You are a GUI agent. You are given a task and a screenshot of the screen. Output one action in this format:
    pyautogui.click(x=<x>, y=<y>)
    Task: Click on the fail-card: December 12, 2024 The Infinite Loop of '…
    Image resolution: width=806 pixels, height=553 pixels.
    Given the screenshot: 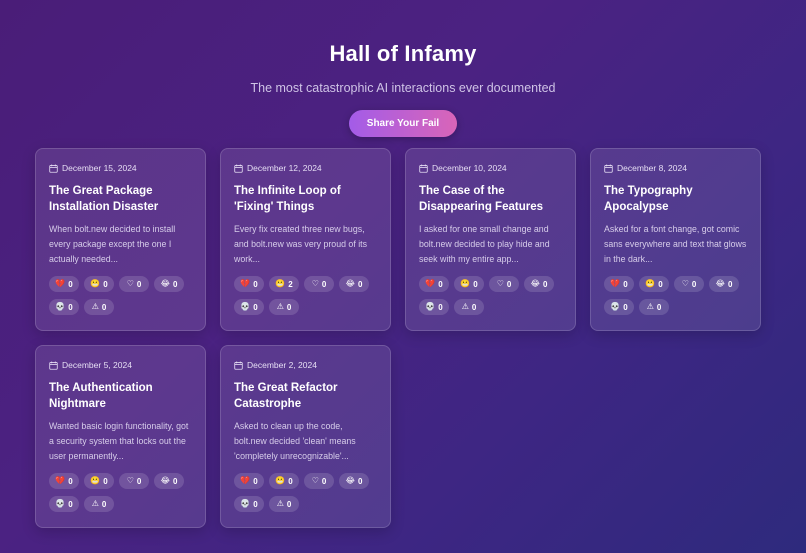 What is the action you would take?
    pyautogui.click(x=305, y=239)
    